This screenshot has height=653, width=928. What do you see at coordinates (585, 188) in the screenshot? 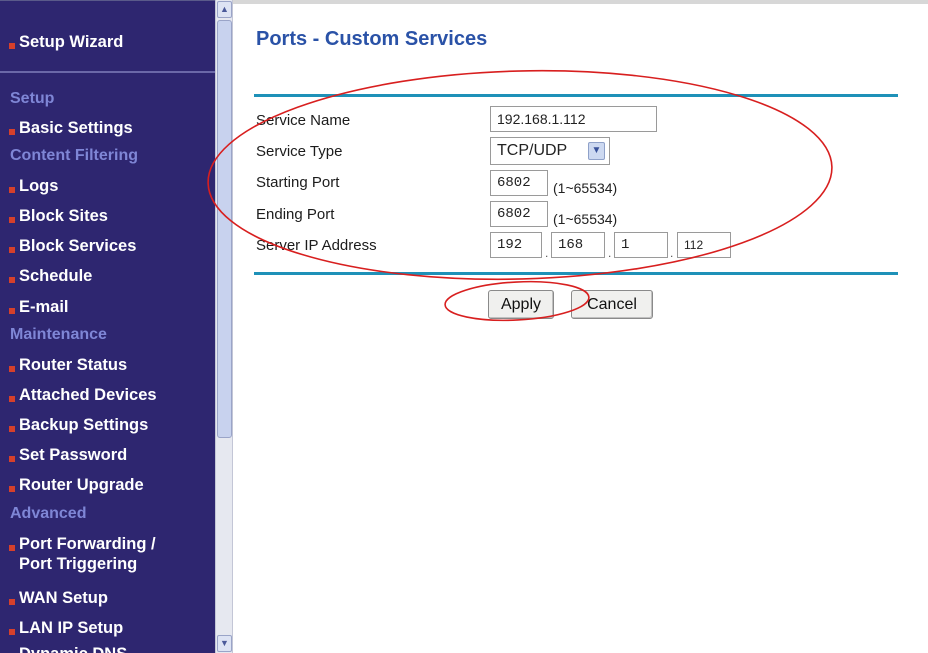
I see `starting-port-range: (1~65534)` at bounding box center [585, 188].